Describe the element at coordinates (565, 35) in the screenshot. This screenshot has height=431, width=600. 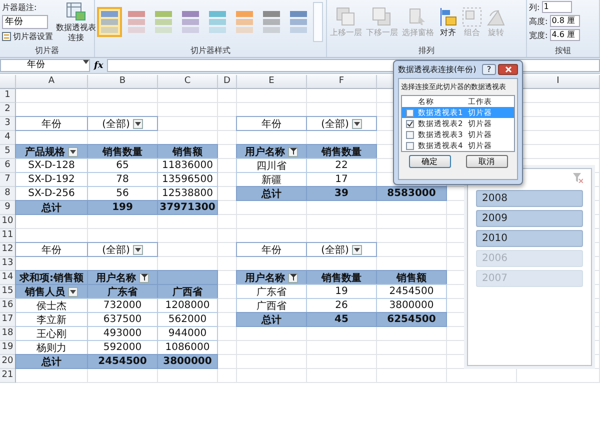
I see `size-field: 4.6 厘` at that location.